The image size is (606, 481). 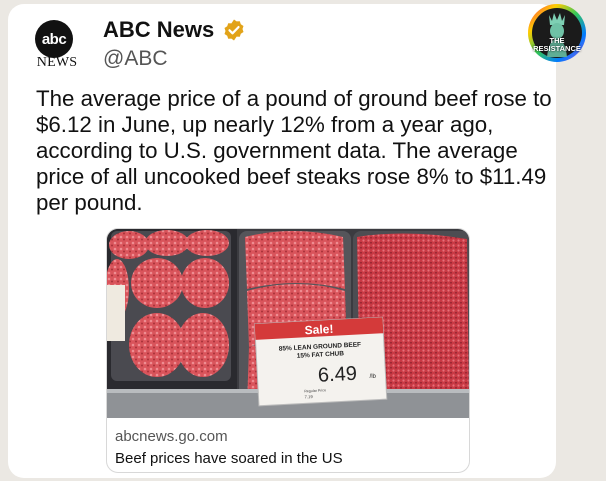 What do you see at coordinates (158, 30) in the screenshot?
I see `account-name: ABC News` at bounding box center [158, 30].